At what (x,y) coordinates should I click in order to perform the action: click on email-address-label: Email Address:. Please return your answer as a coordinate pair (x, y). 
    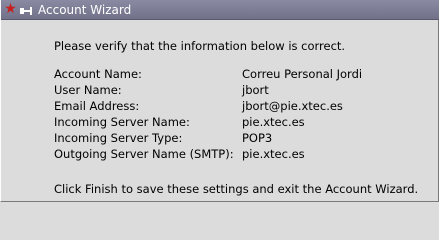
    Looking at the image, I should click on (97, 106).